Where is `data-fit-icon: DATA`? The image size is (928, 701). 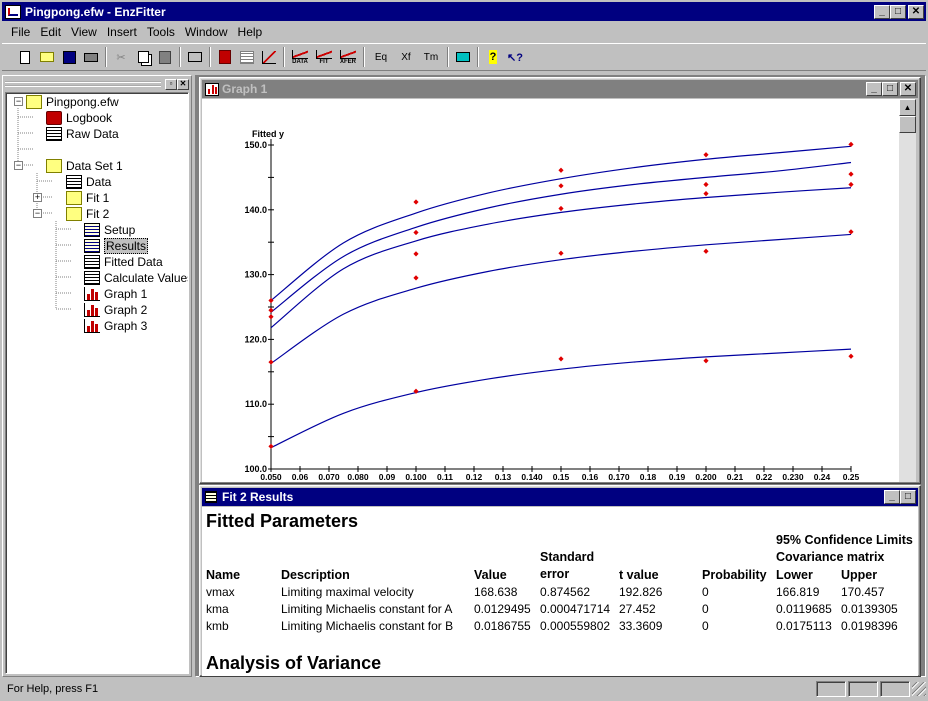
data-fit-icon: DATA is located at coordinates (300, 57).